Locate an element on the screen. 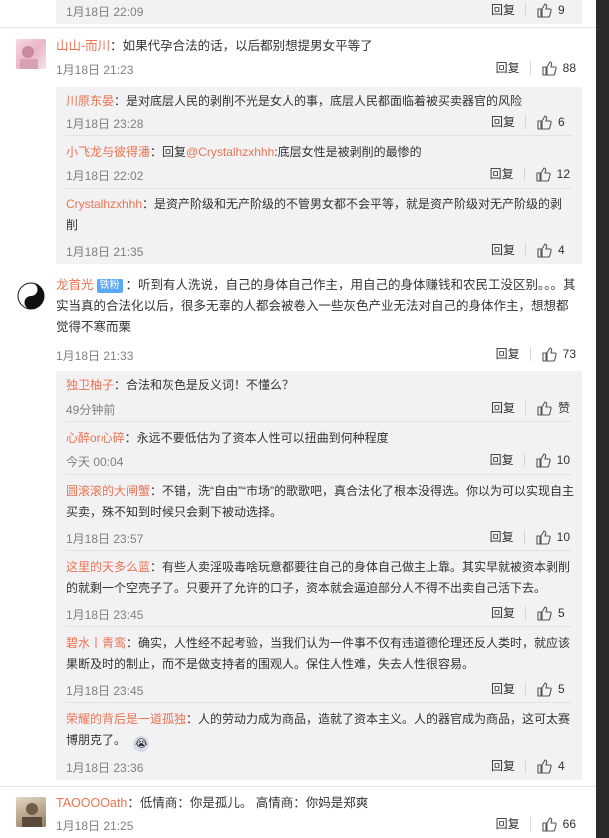 This screenshot has height=838, width=609. yin-yang-icon is located at coordinates (31, 296).